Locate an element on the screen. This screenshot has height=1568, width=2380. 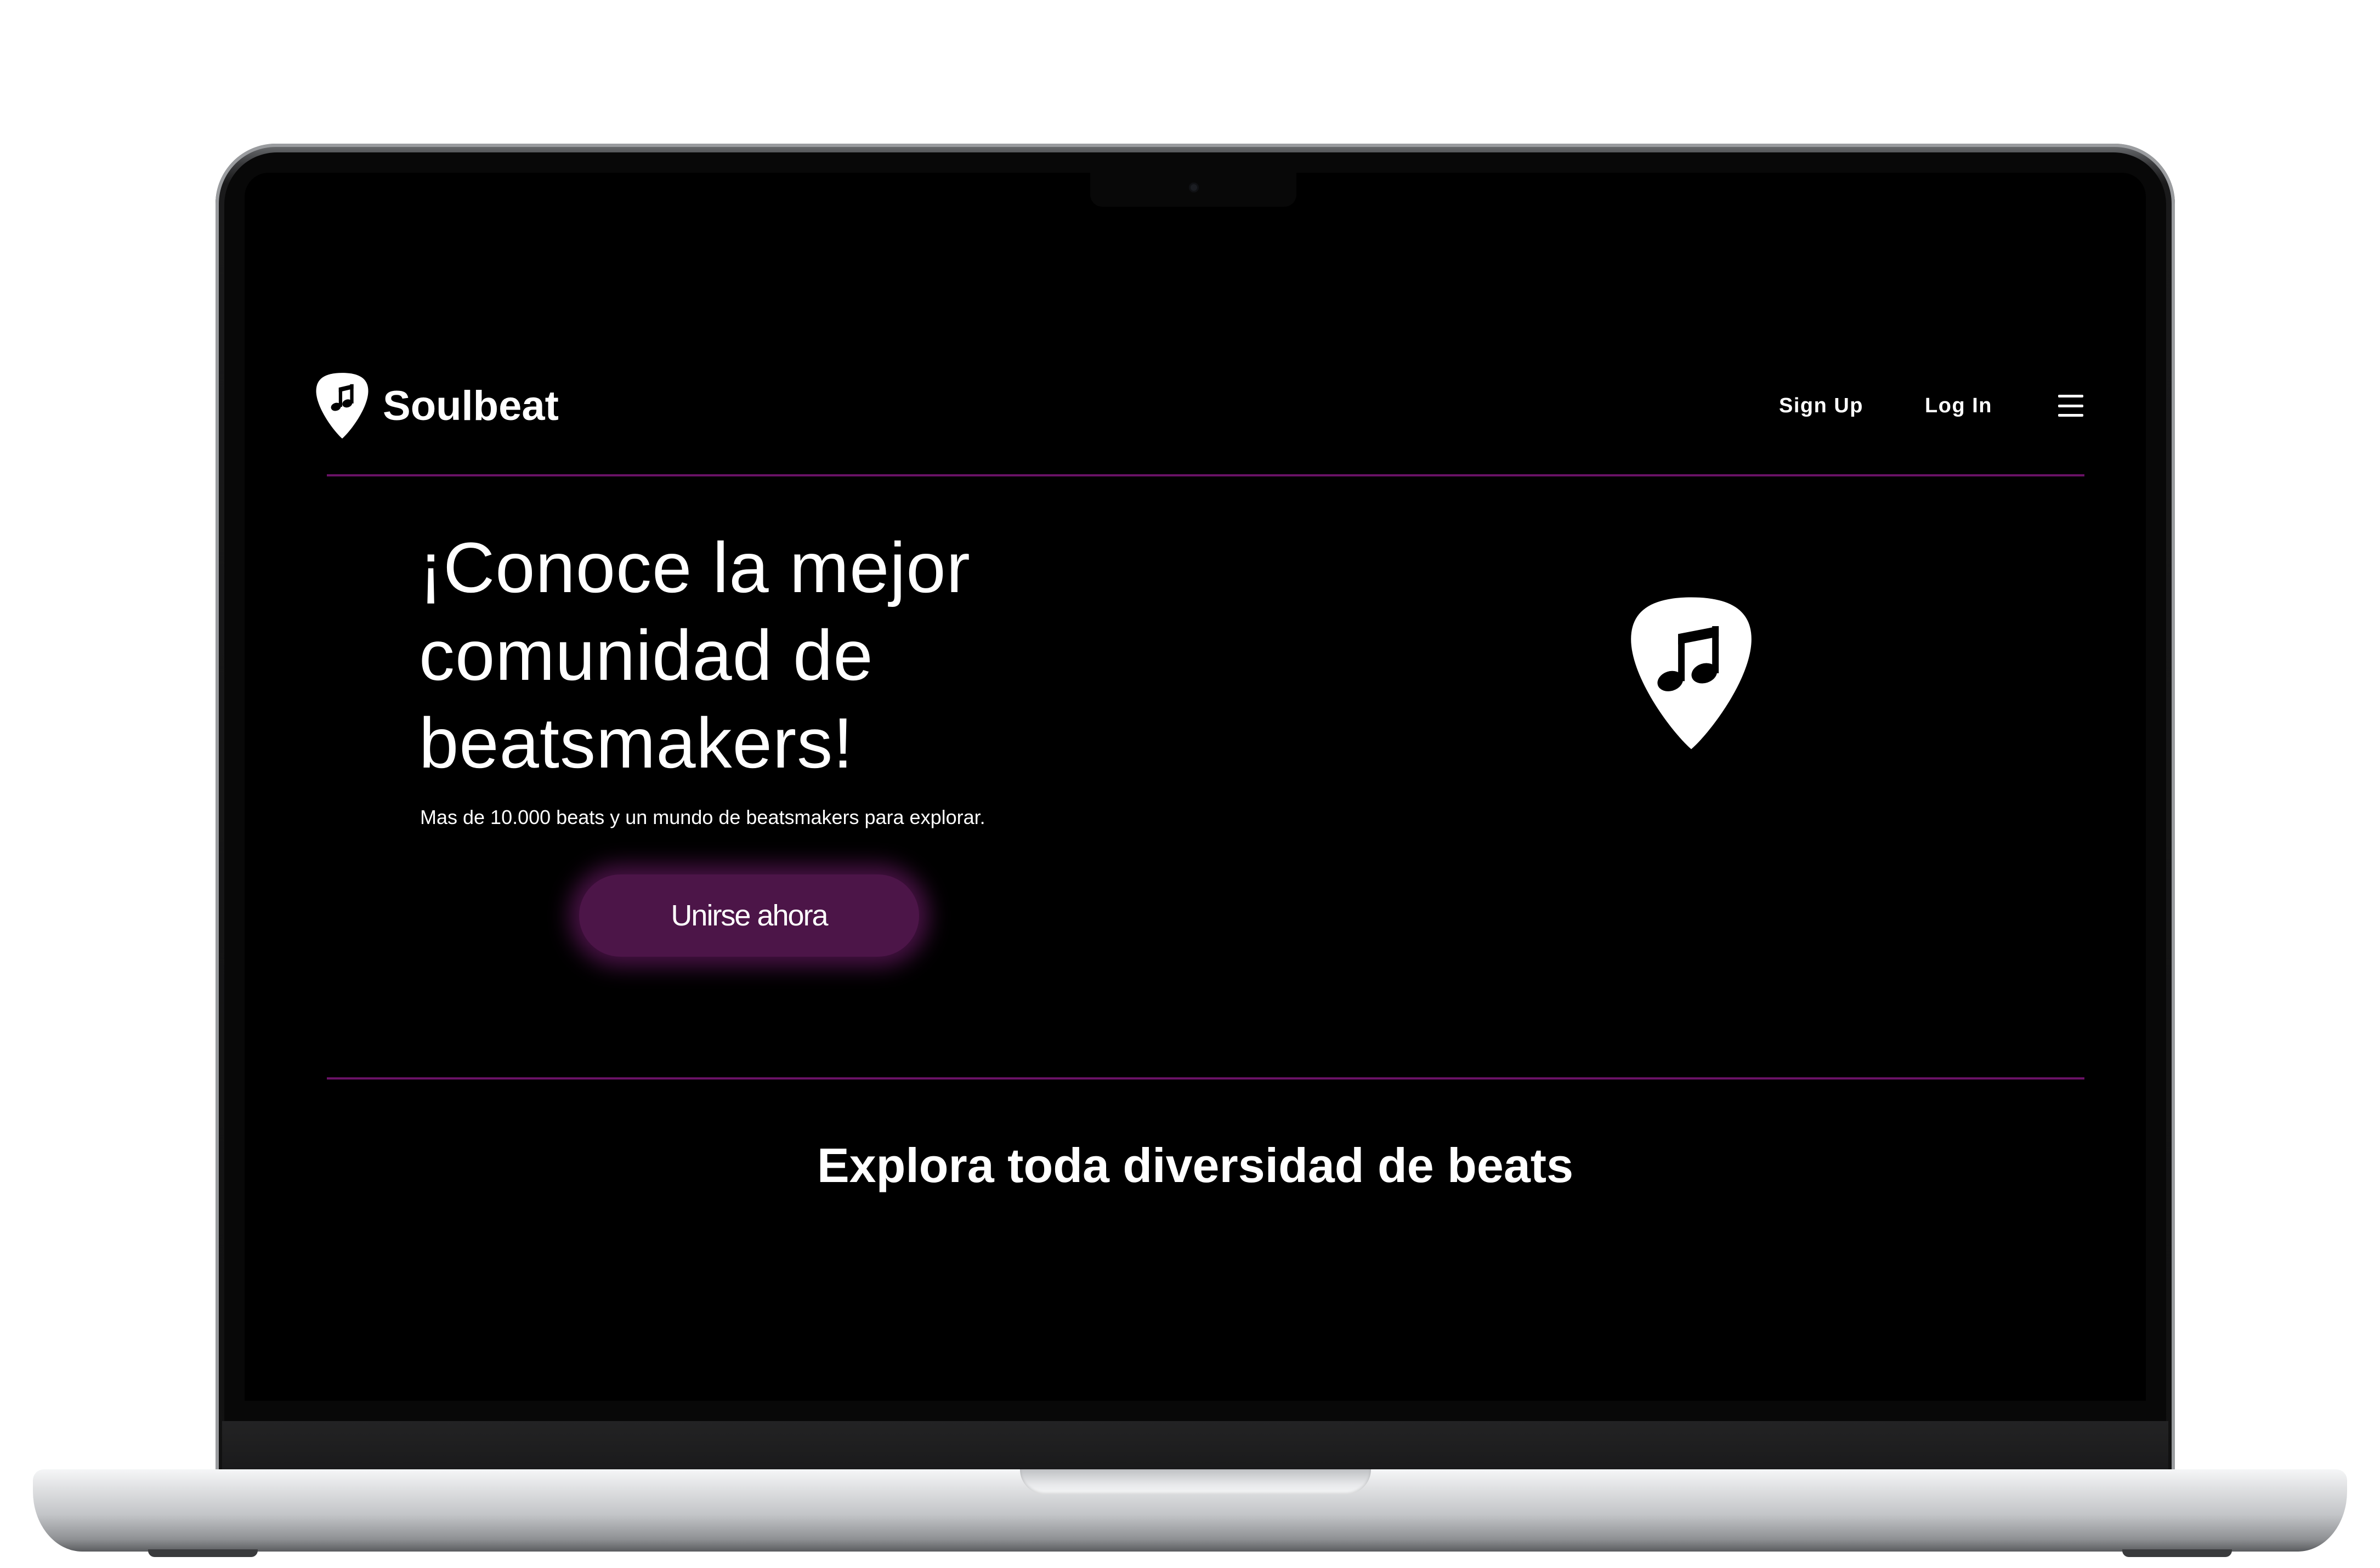
camera-icon is located at coordinates (1194, 188).